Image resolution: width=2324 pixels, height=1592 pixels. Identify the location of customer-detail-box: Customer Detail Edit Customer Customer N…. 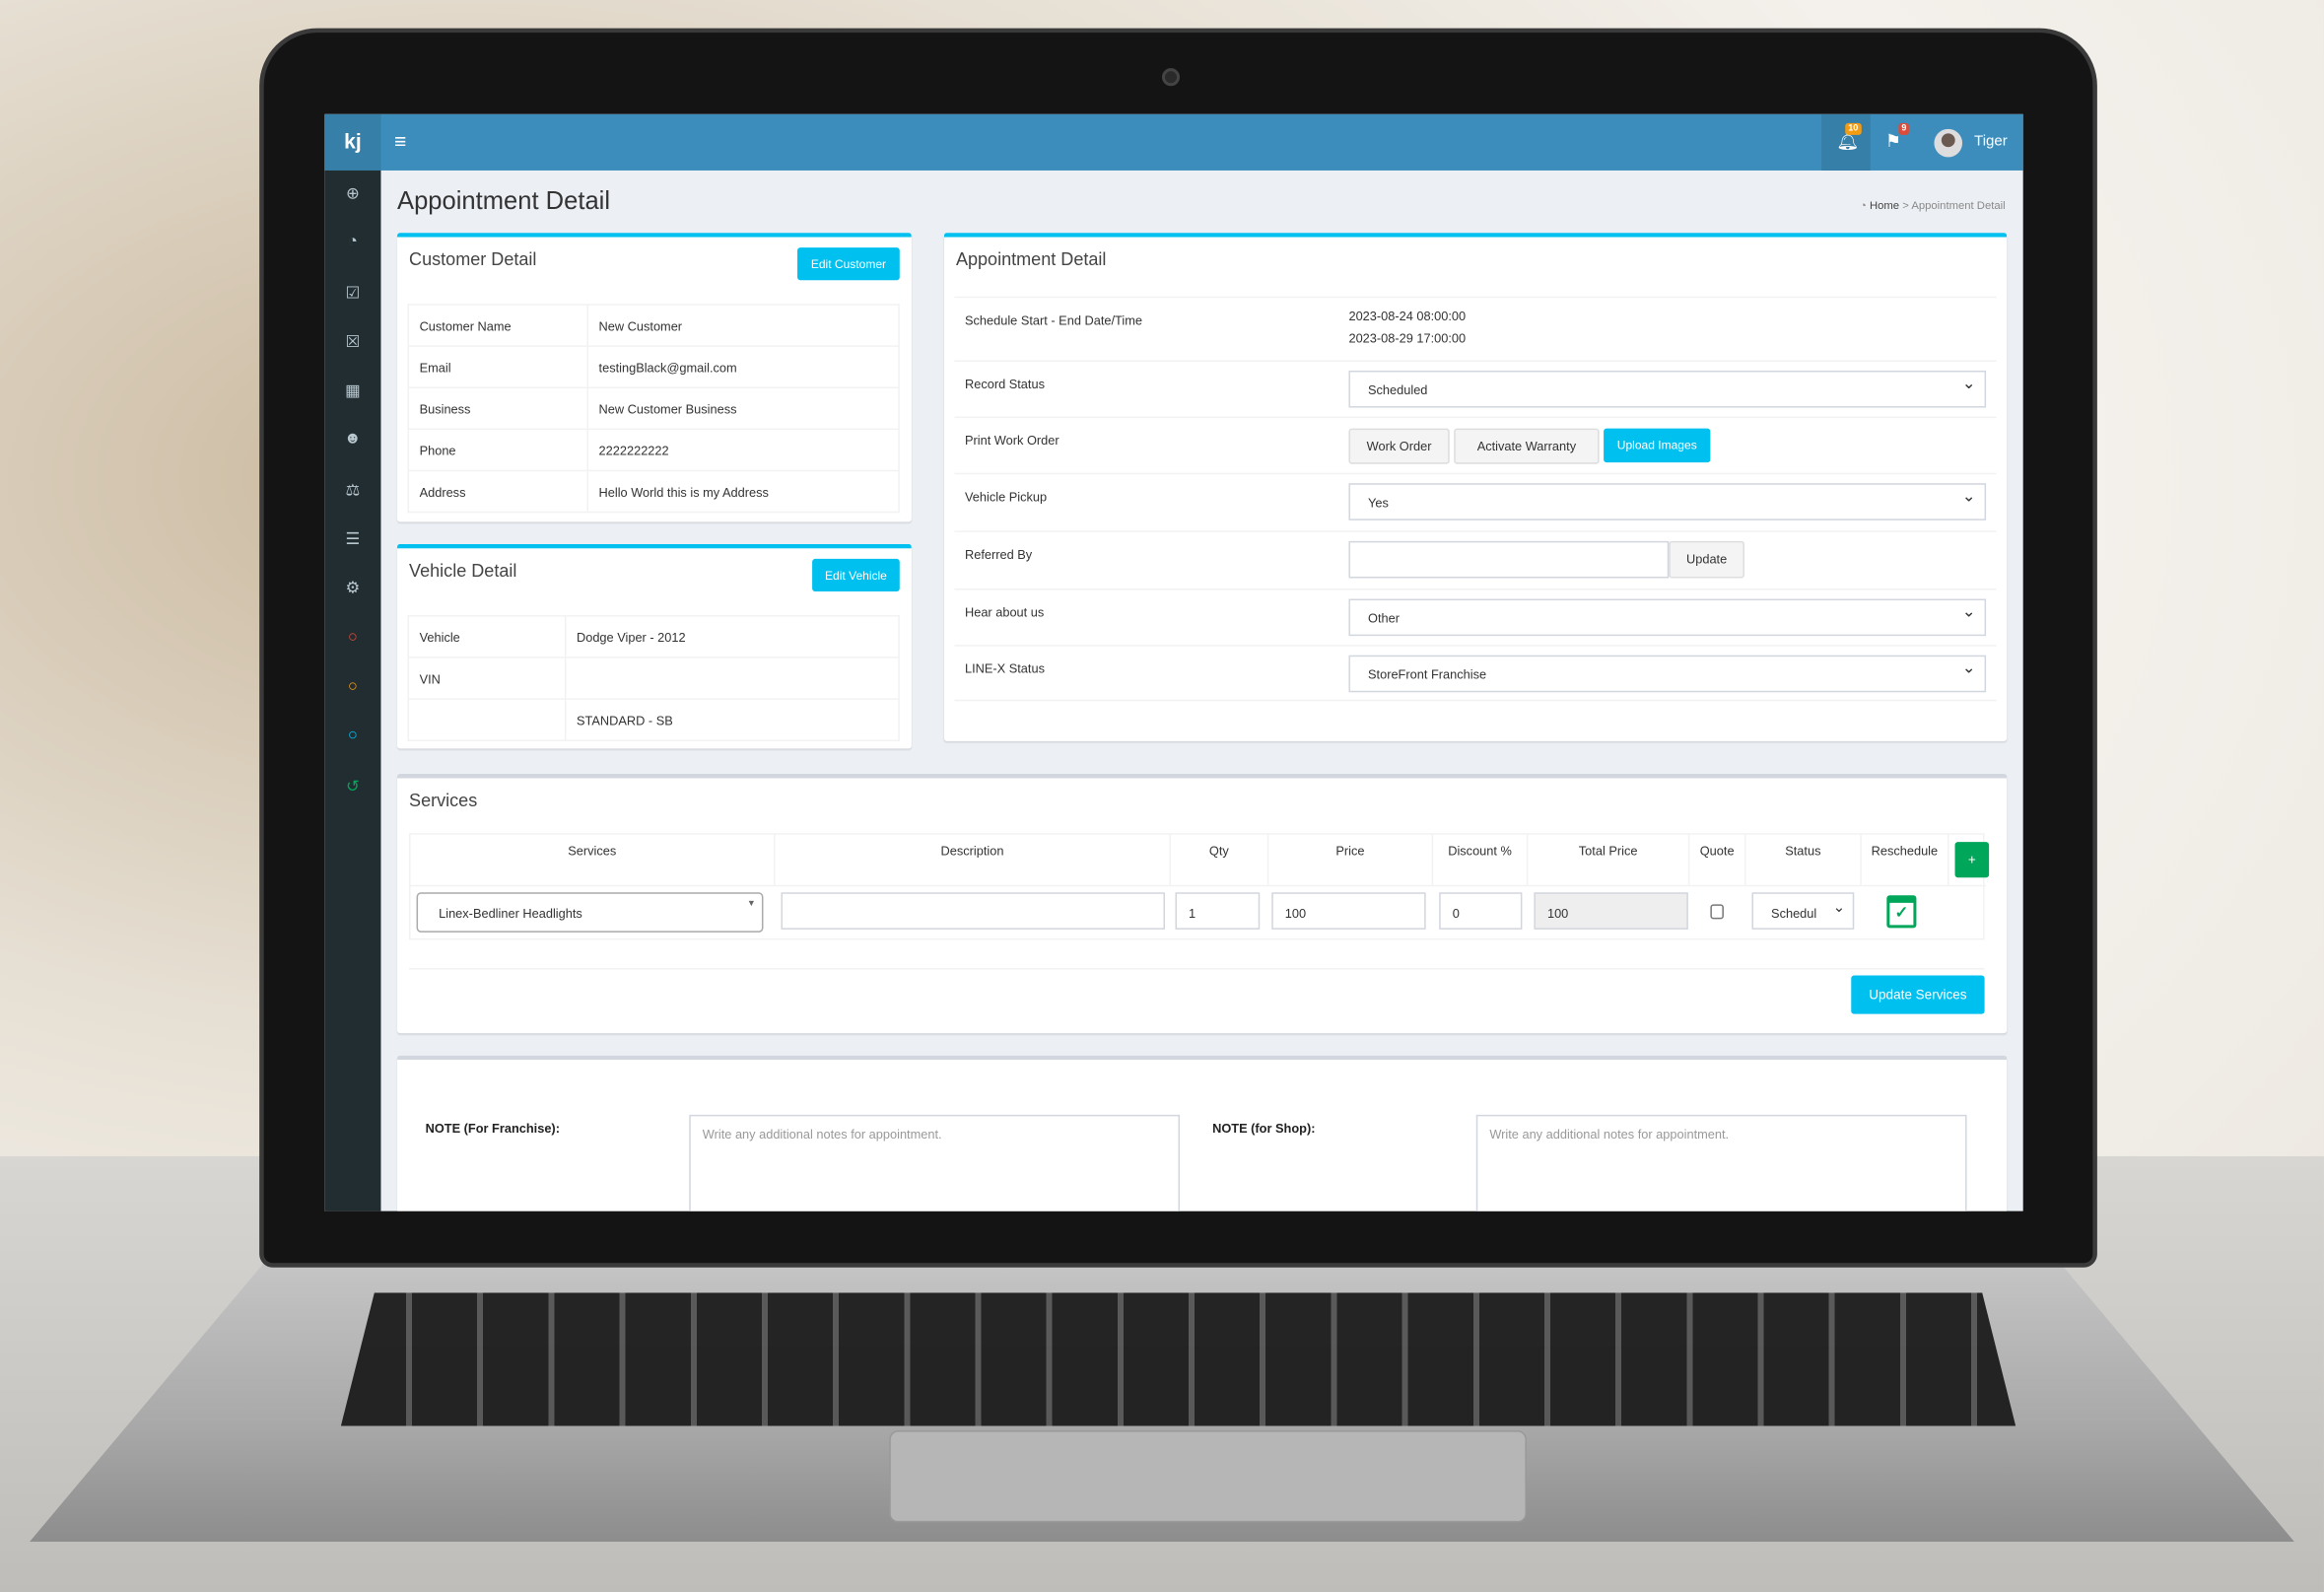
(655, 377).